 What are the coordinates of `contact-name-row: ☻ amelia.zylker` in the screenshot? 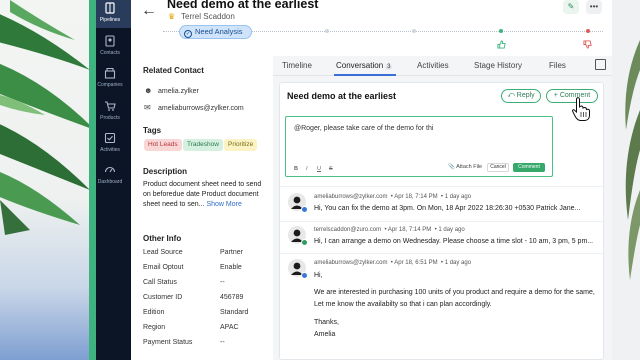 It's located at (171, 90).